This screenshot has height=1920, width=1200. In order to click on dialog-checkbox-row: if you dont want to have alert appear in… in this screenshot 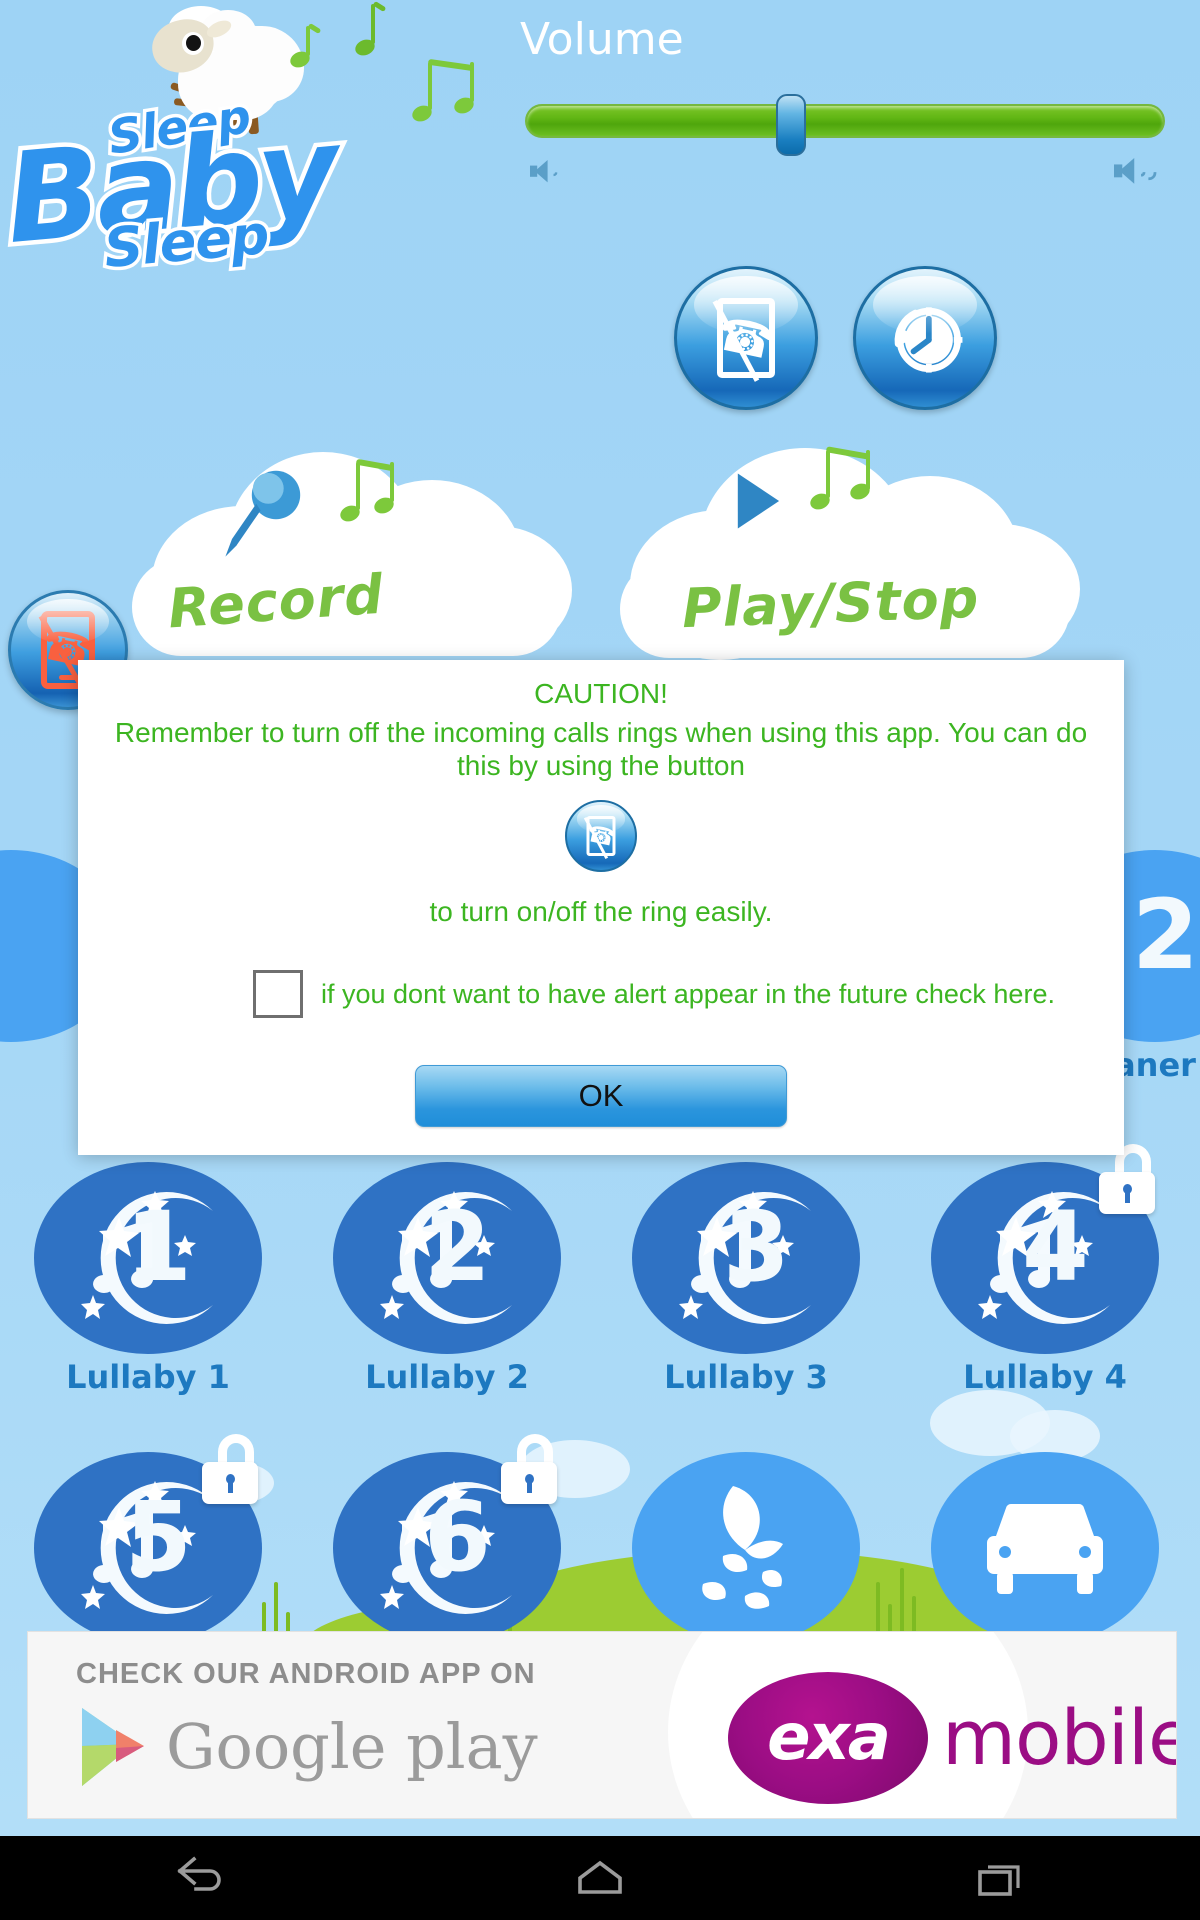, I will do `click(601, 994)`.